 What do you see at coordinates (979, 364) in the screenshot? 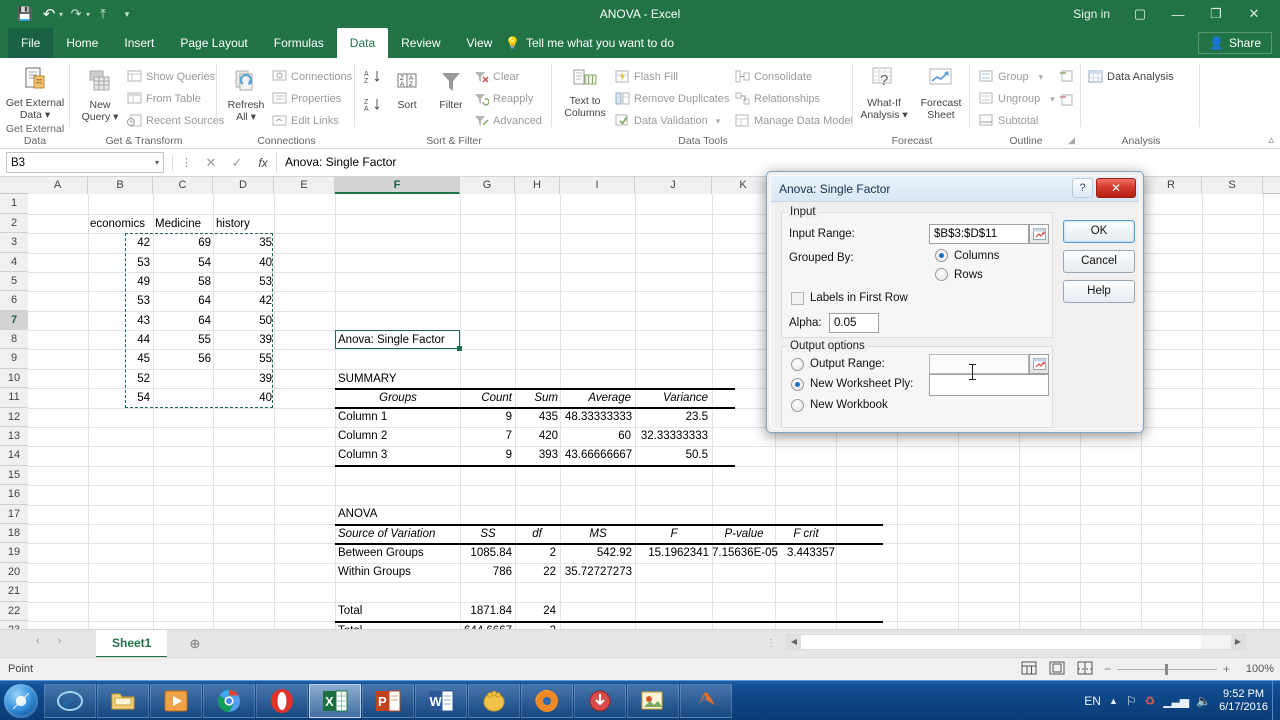
I see `output-range-field` at bounding box center [979, 364].